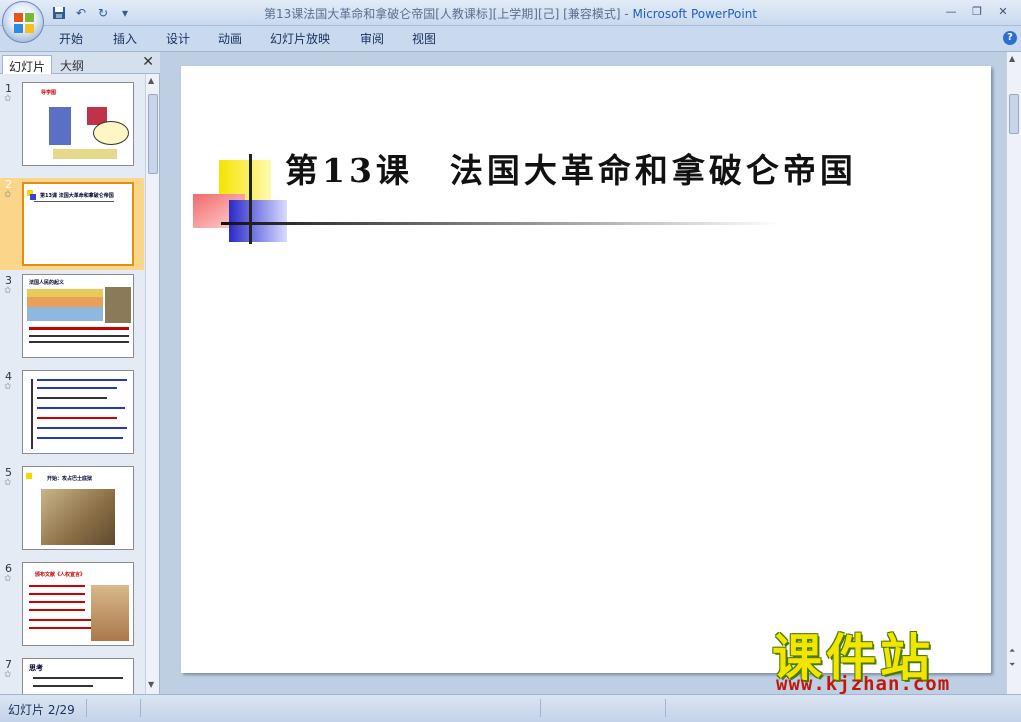  What do you see at coordinates (70, 479) in the screenshot?
I see `thumbnail-caption: 开始：攻占巴士底狱` at bounding box center [70, 479].